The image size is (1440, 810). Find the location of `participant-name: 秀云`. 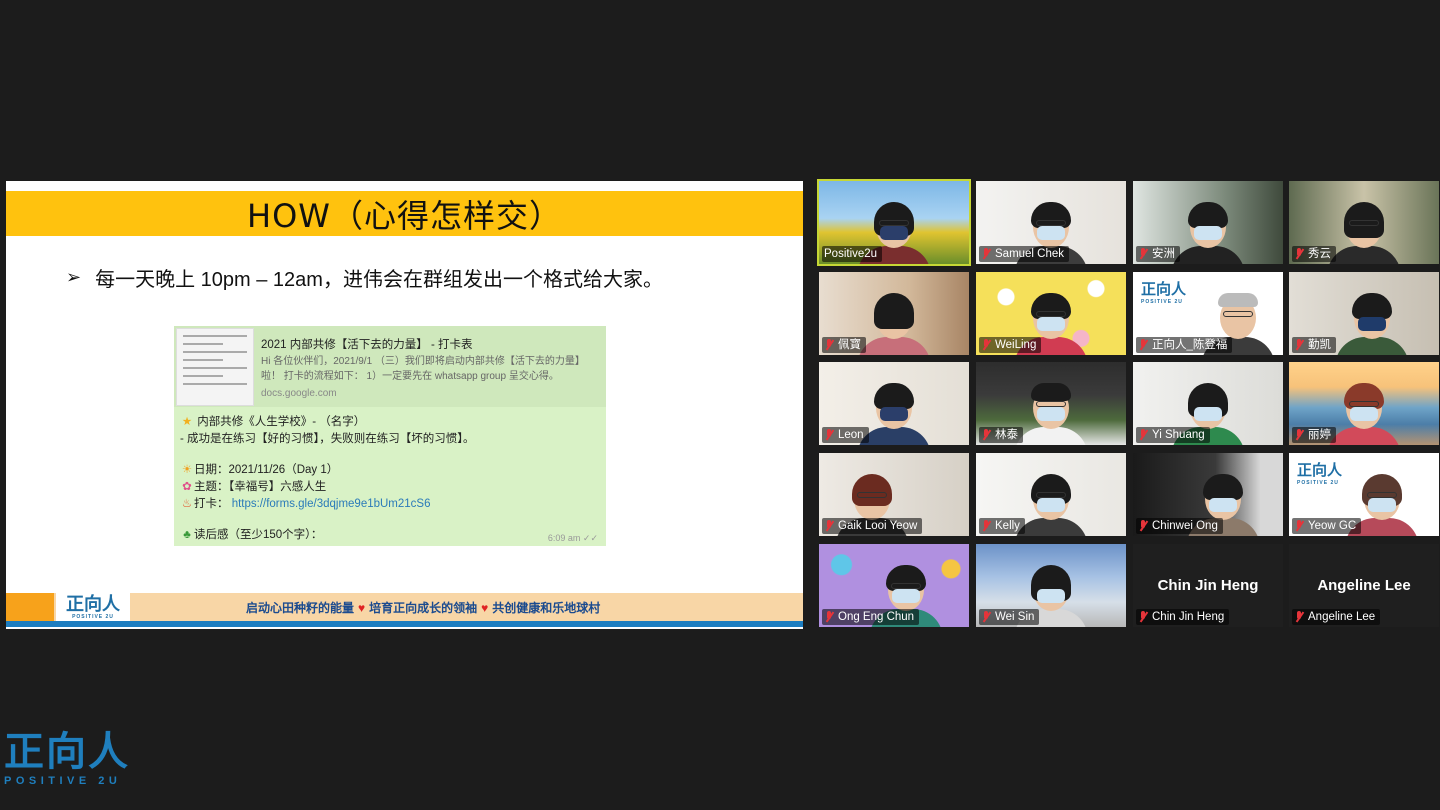

participant-name: 秀云 is located at coordinates (1319, 254).